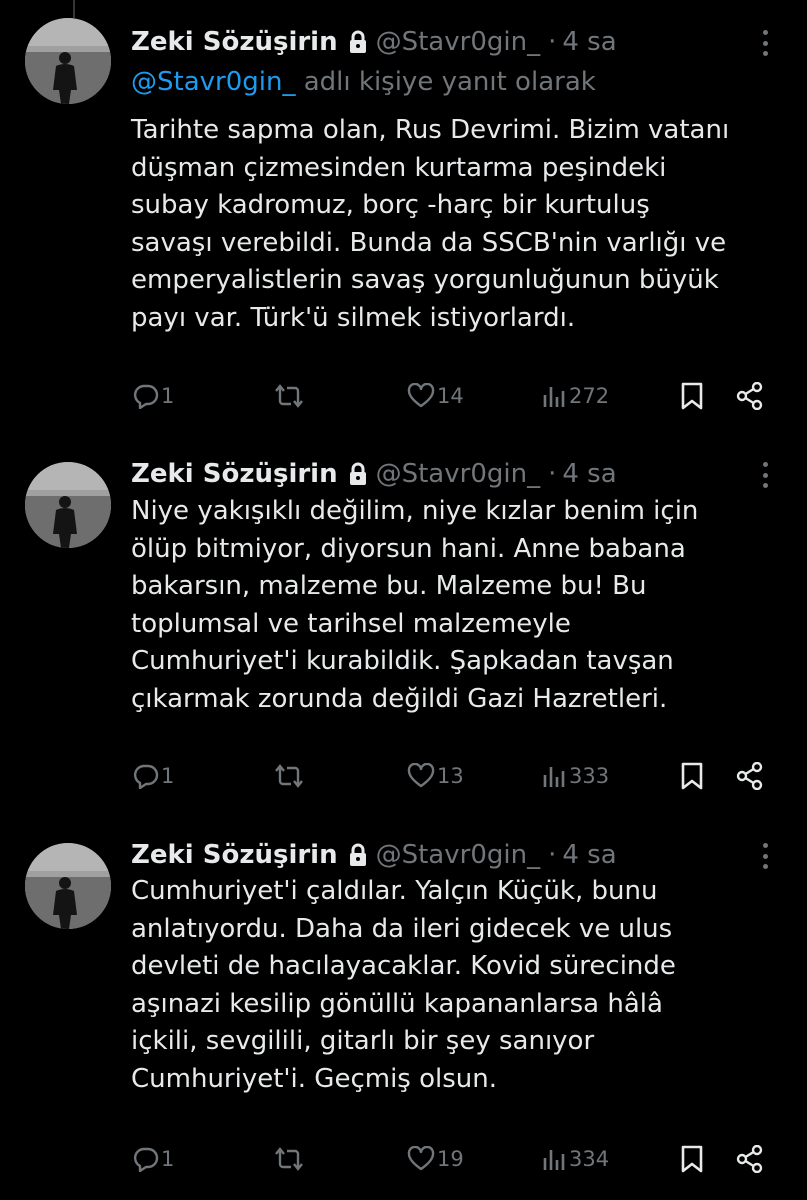  What do you see at coordinates (390, 205) in the screenshot?
I see `tweet-text-line: subay kadromuz, borç -harç bir kurtuluş` at bounding box center [390, 205].